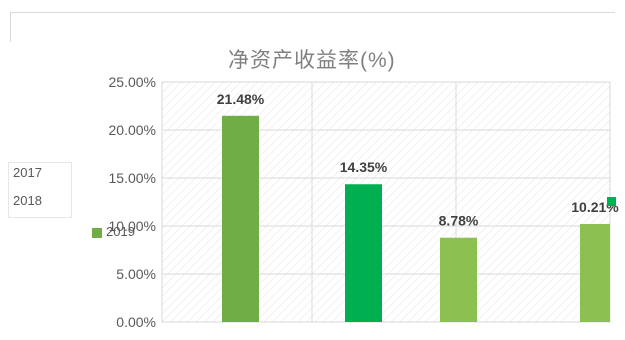 Image resolution: width=625 pixels, height=340 pixels. I want to click on bar-data-label: 21.48%, so click(241, 99).